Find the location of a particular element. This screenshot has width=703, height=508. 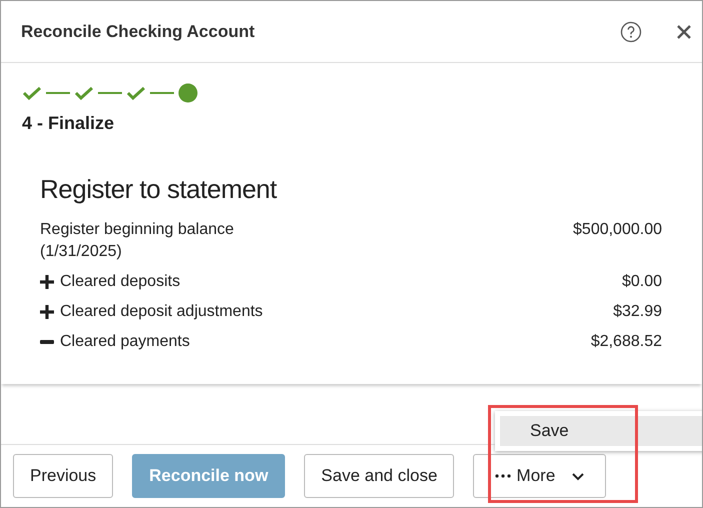

row-amount: $2,688.52 is located at coordinates (626, 342).